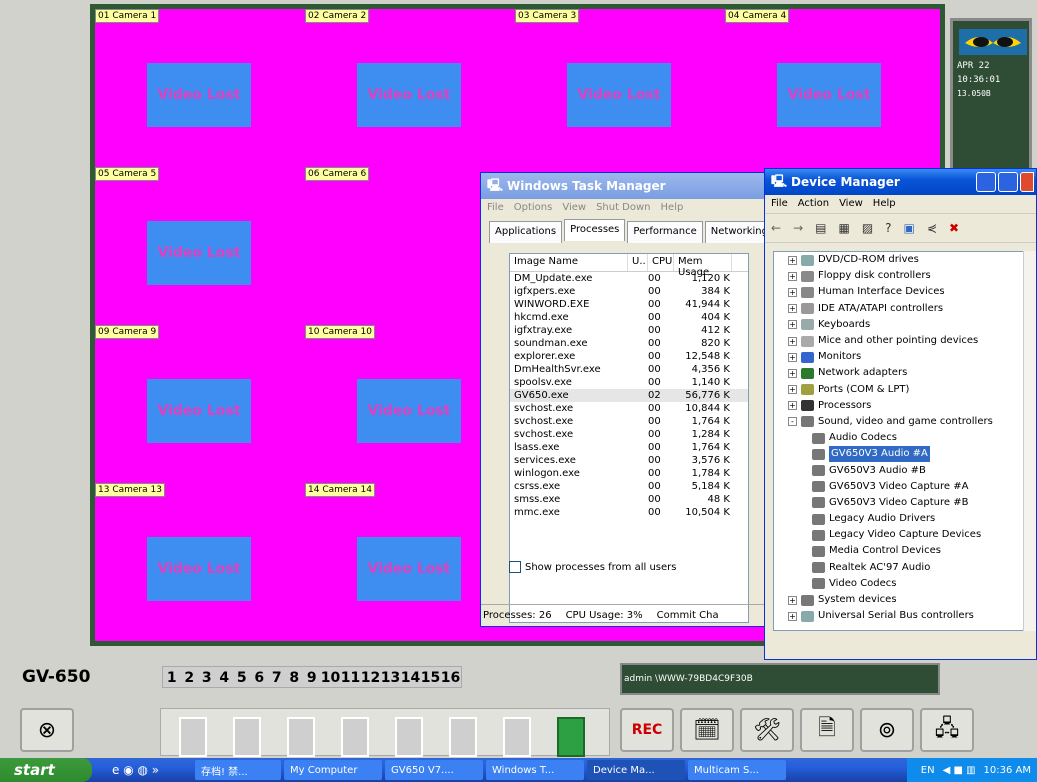 The image size is (1037, 782). What do you see at coordinates (903, 292) in the screenshot?
I see `device-tree-item: + Human Interface Devices` at bounding box center [903, 292].